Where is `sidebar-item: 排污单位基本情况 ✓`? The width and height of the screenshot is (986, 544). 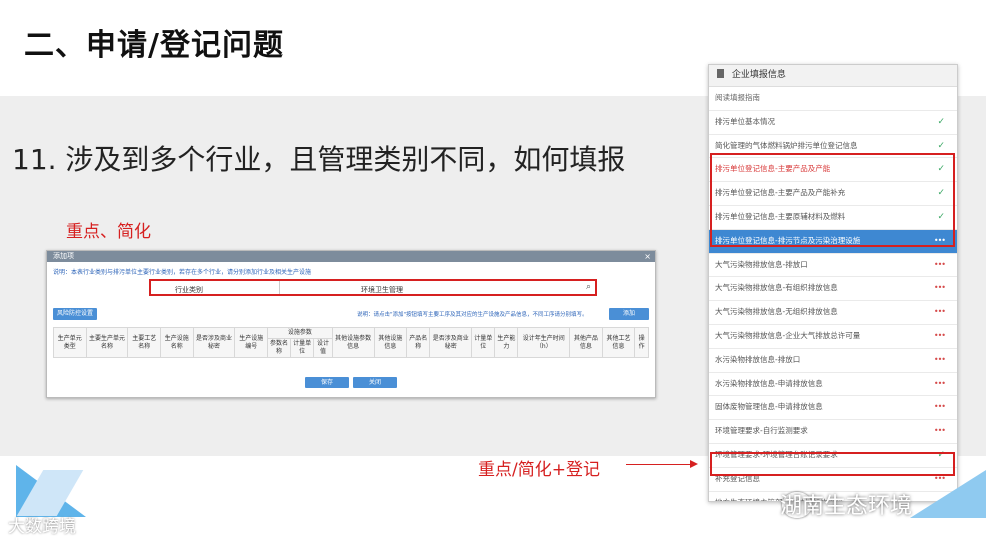 sidebar-item: 排污单位基本情况 ✓ is located at coordinates (833, 123).